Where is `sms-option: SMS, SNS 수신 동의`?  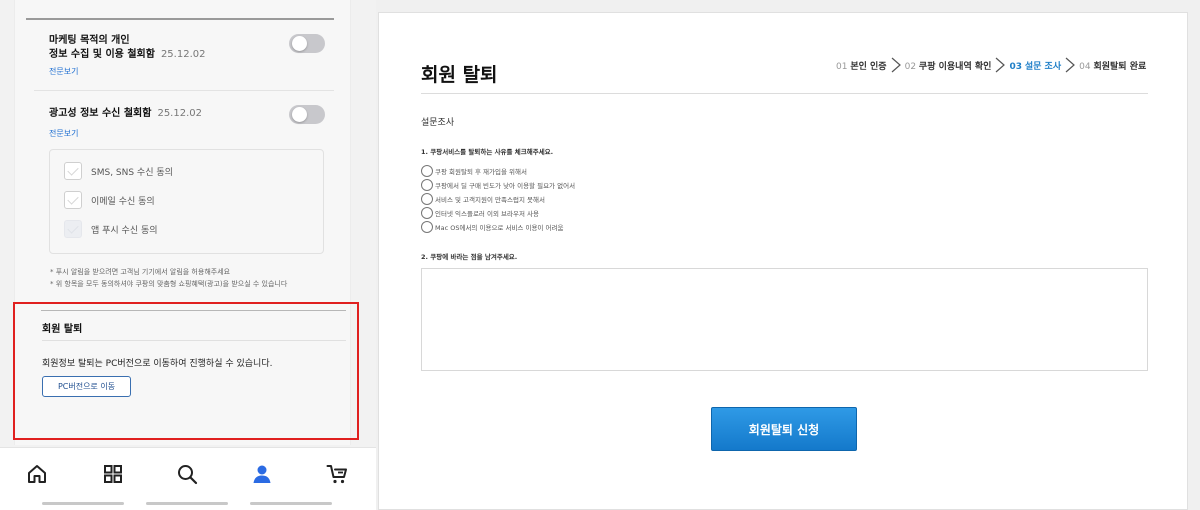 sms-option: SMS, SNS 수신 동의 is located at coordinates (118, 171).